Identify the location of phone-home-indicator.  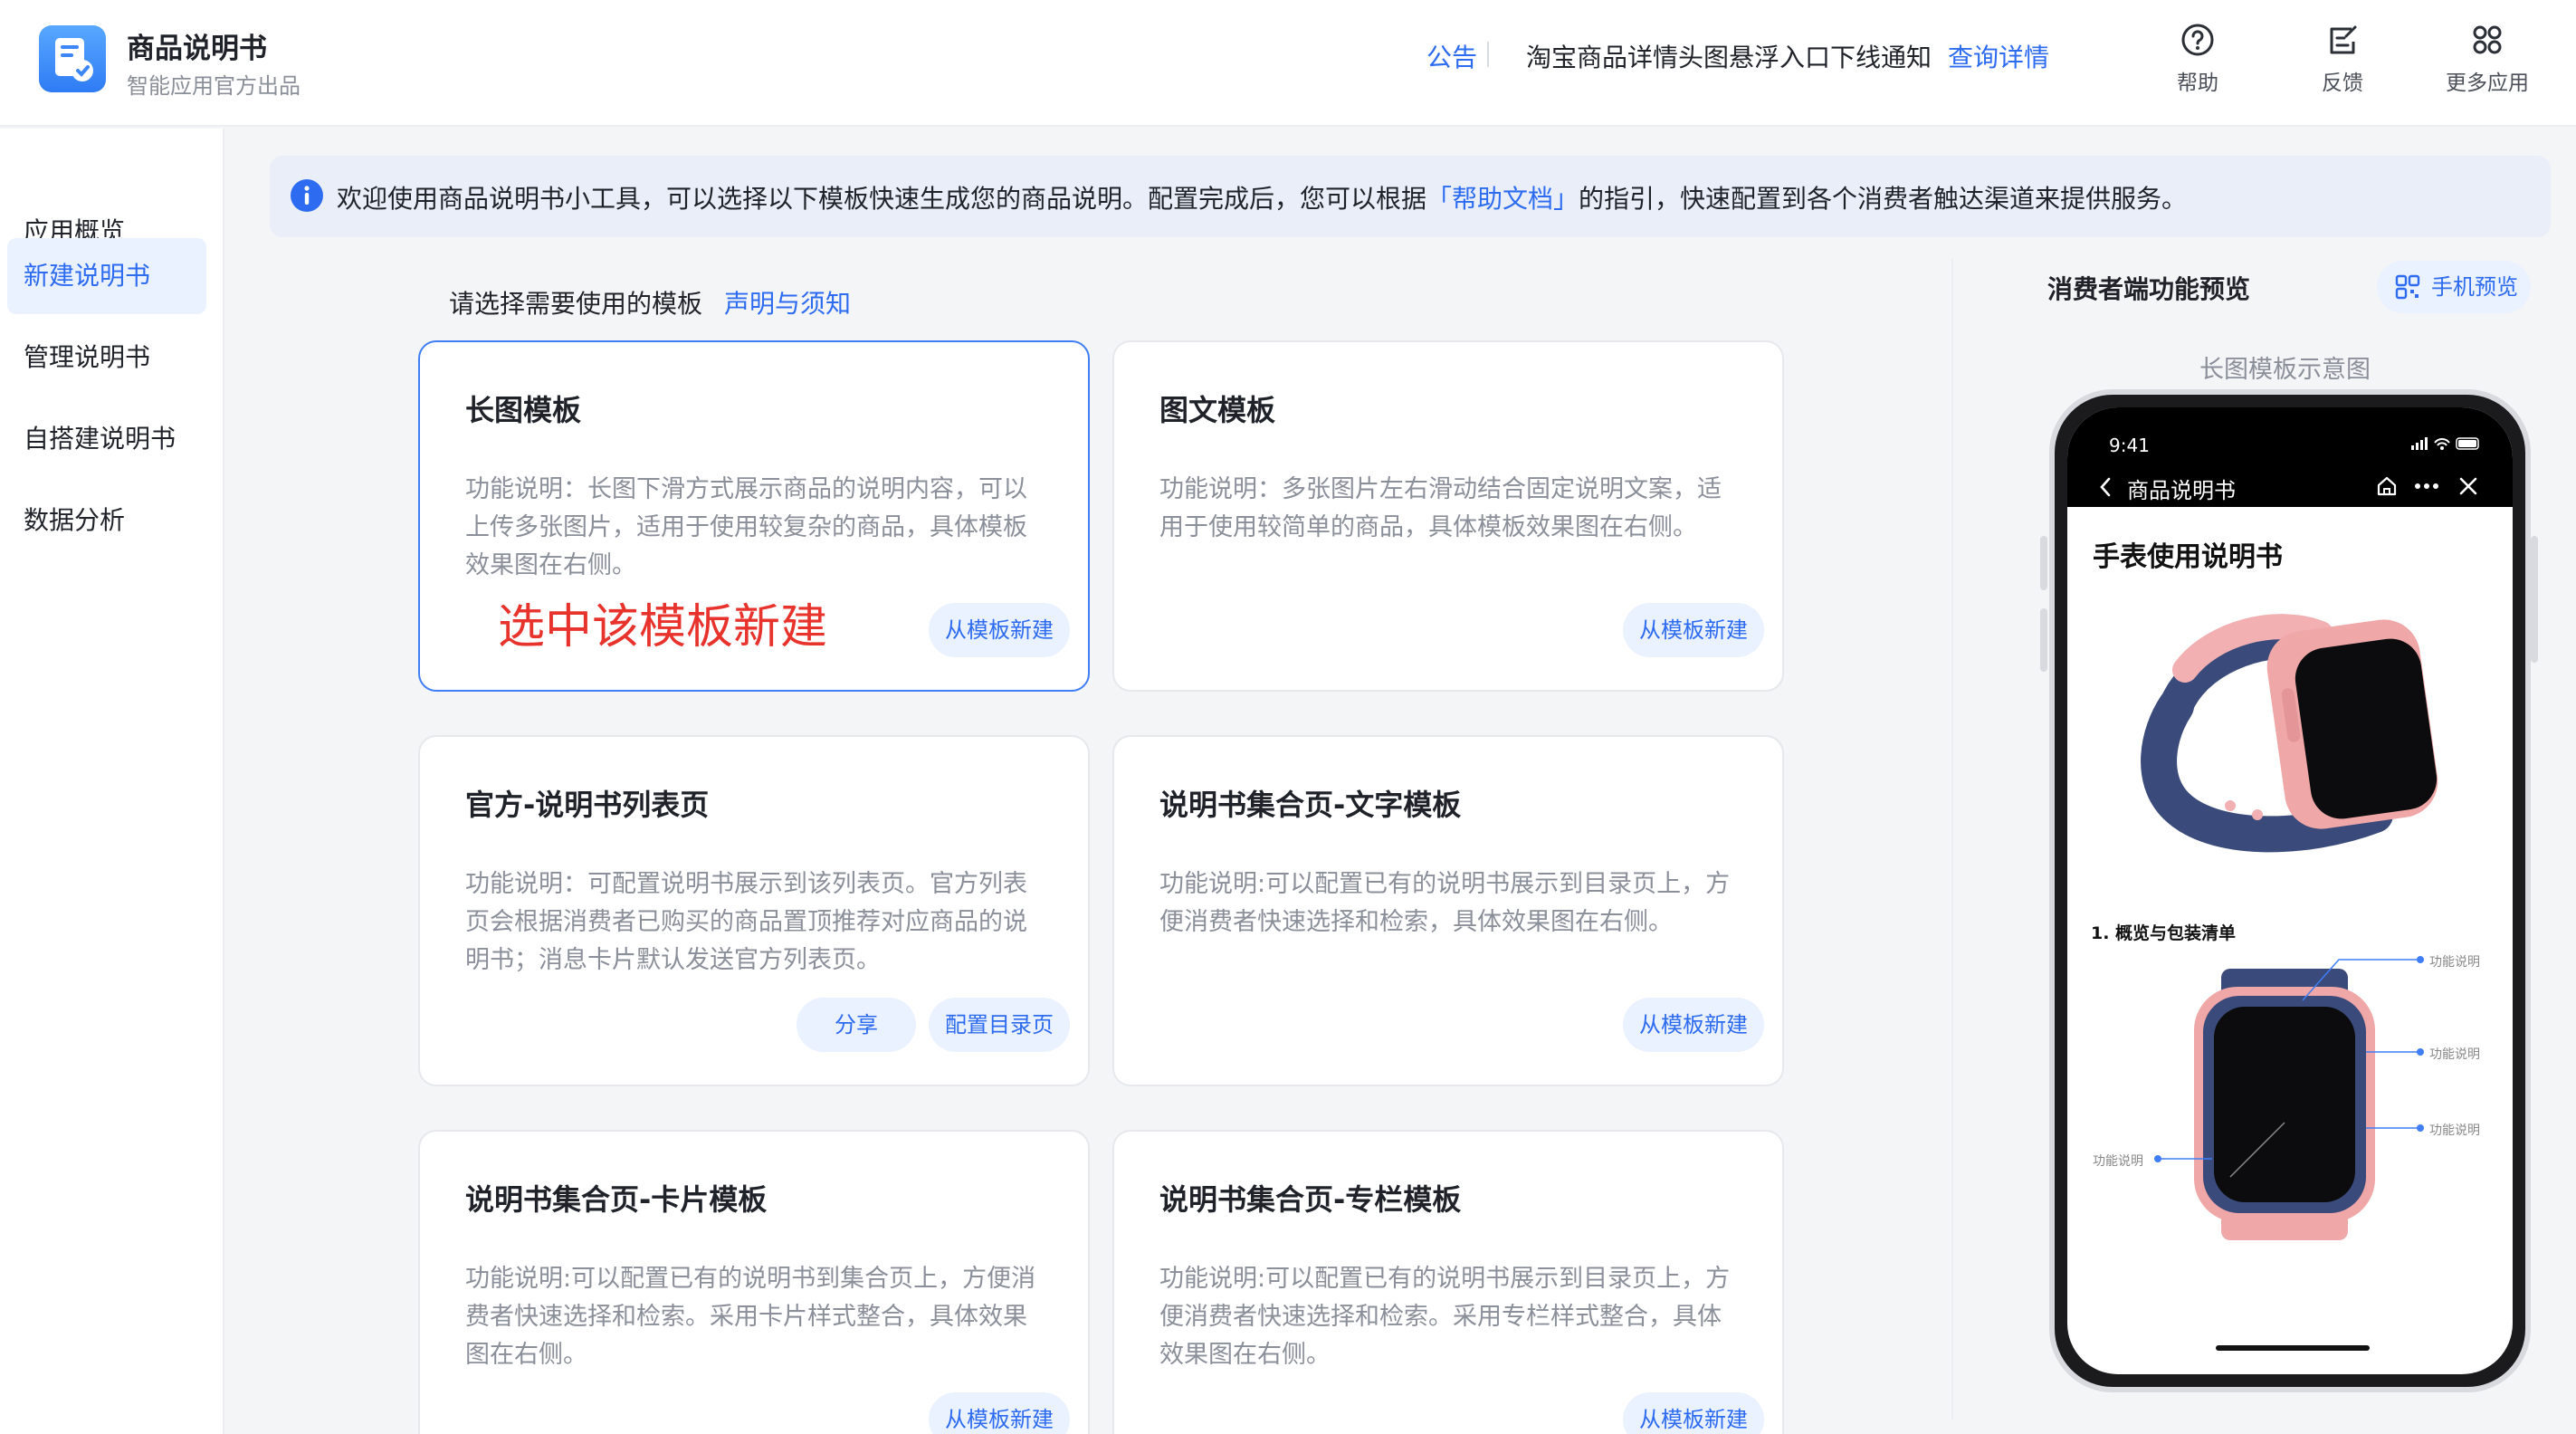
(2293, 1348).